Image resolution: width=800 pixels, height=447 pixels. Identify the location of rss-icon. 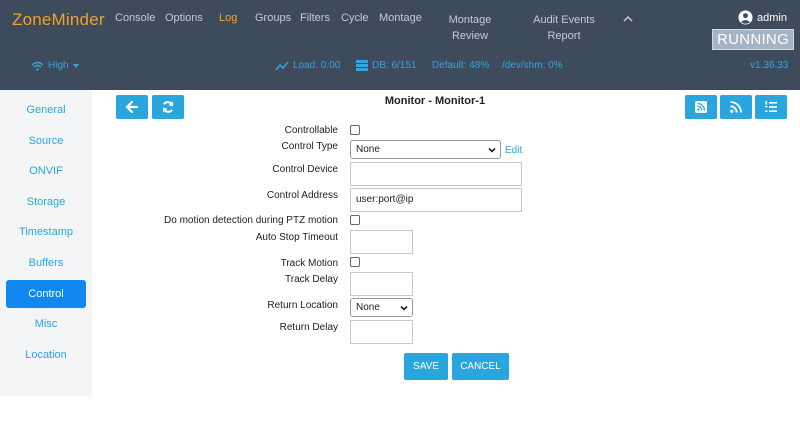
(736, 107).